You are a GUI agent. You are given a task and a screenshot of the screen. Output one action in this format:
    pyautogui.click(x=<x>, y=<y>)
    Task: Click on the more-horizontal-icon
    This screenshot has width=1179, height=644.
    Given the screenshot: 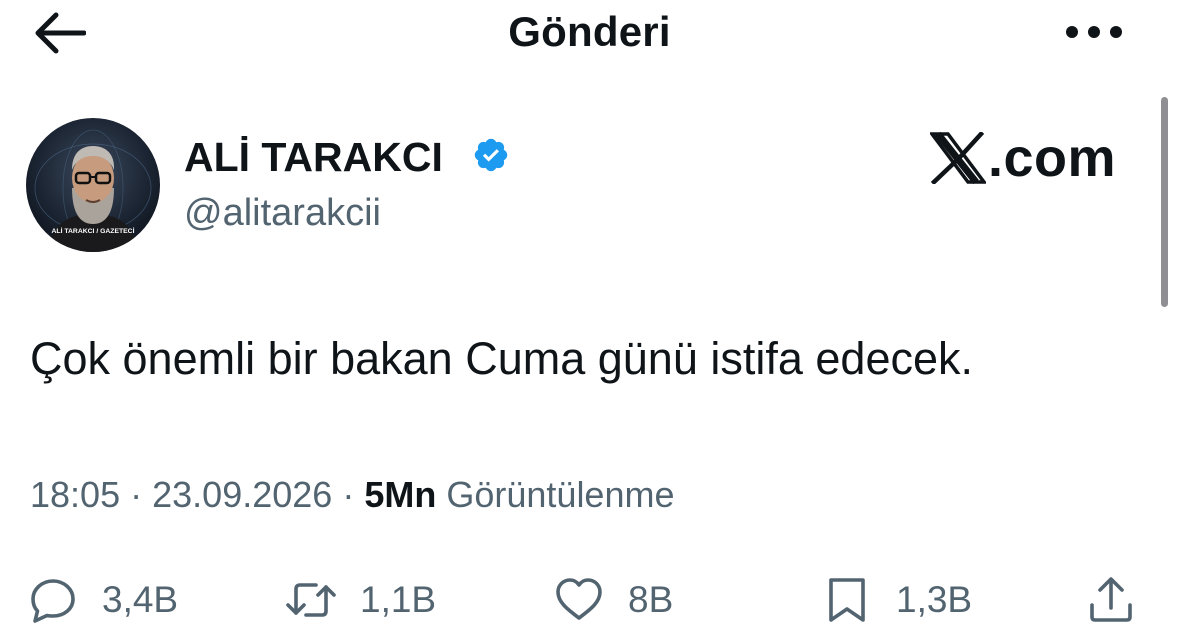 What is the action you would take?
    pyautogui.click(x=1094, y=32)
    